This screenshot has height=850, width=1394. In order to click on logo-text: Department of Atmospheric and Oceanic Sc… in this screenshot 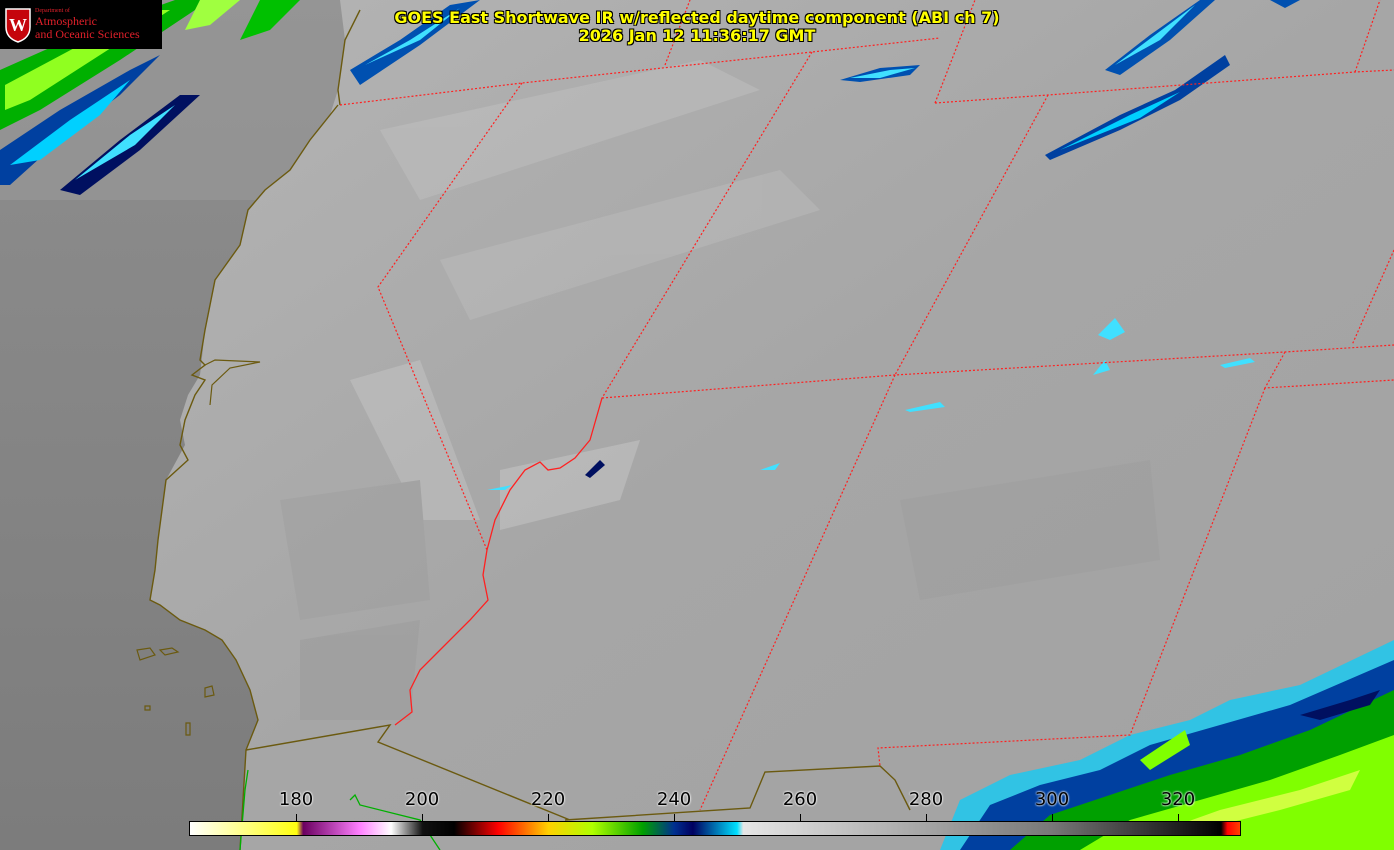, I will do `click(87, 24)`.